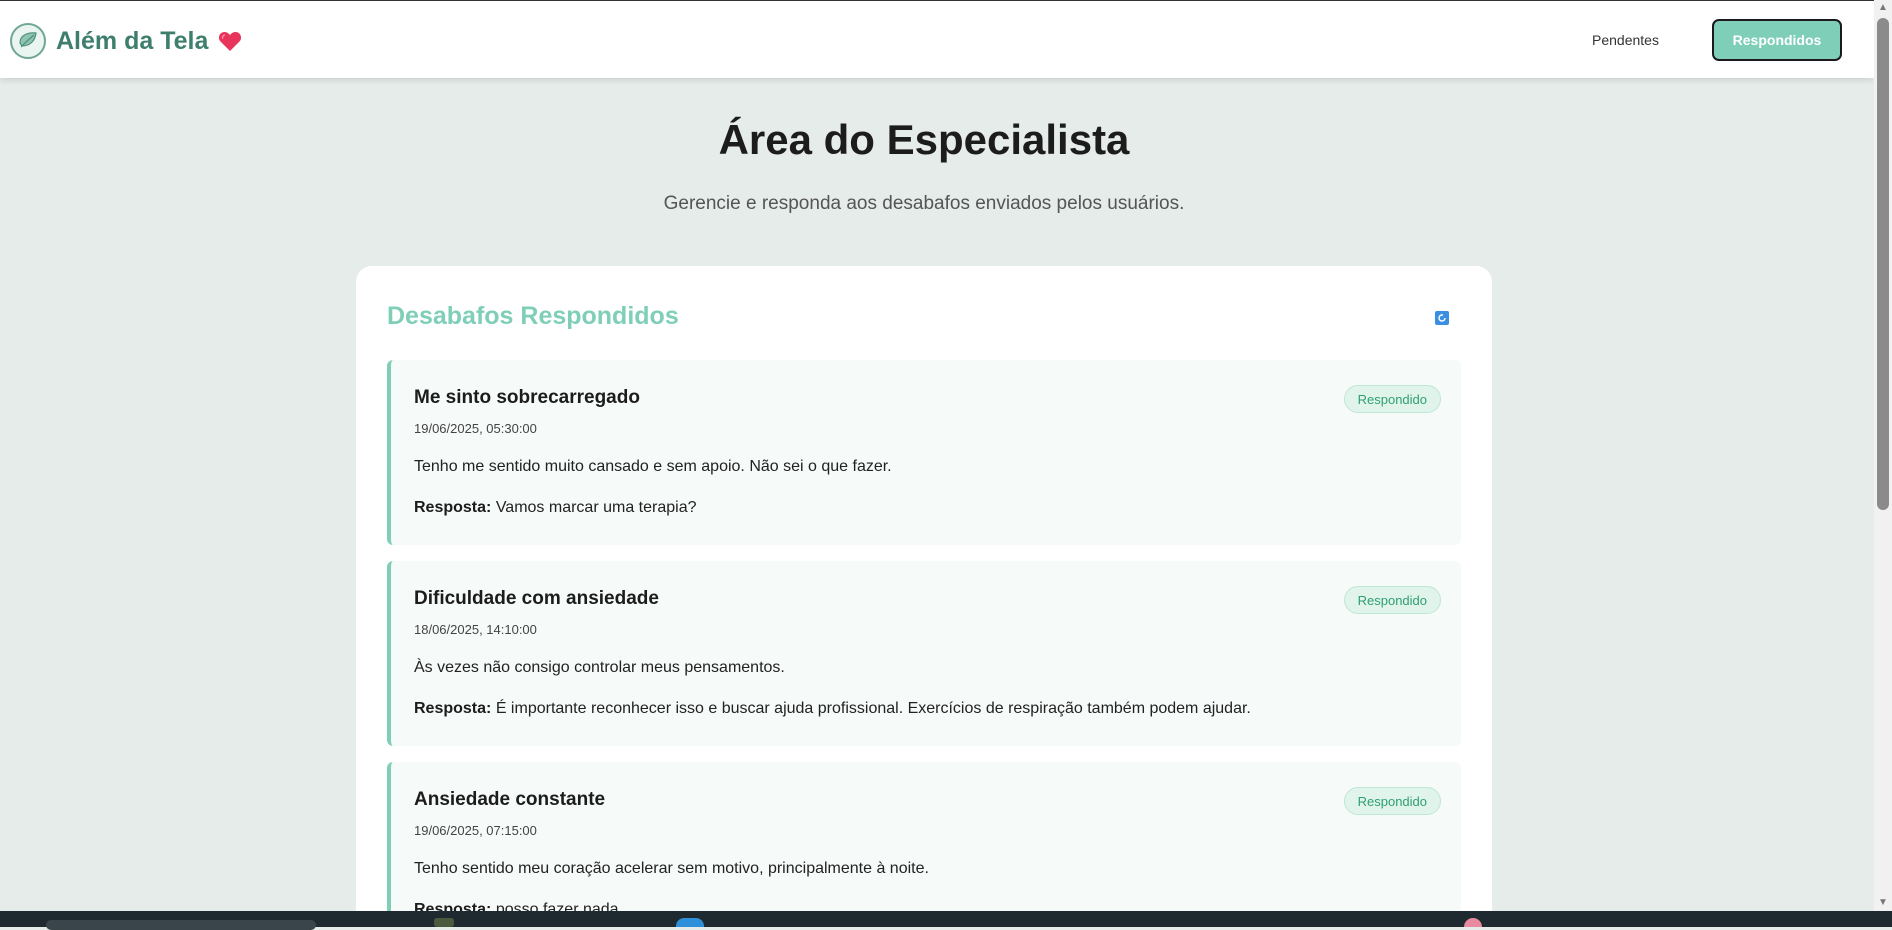  What do you see at coordinates (510, 799) in the screenshot?
I see `card-title: Ansiedade constante` at bounding box center [510, 799].